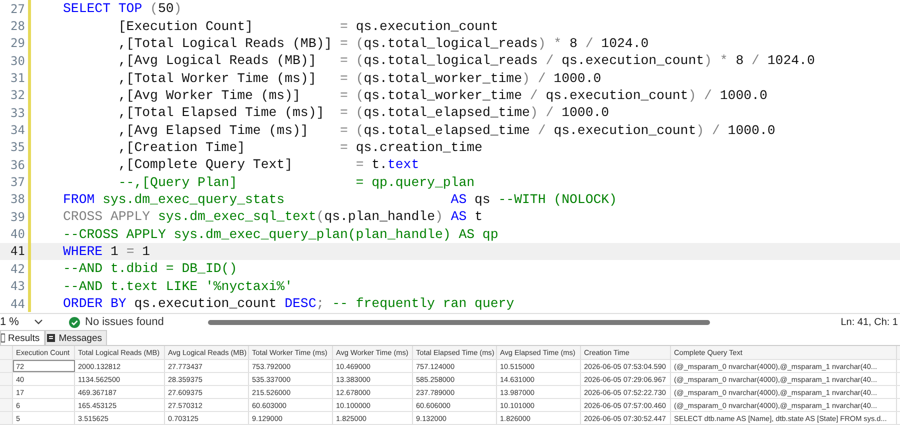 This screenshot has width=900, height=425. What do you see at coordinates (18, 78) in the screenshot?
I see `line-number: 31` at bounding box center [18, 78].